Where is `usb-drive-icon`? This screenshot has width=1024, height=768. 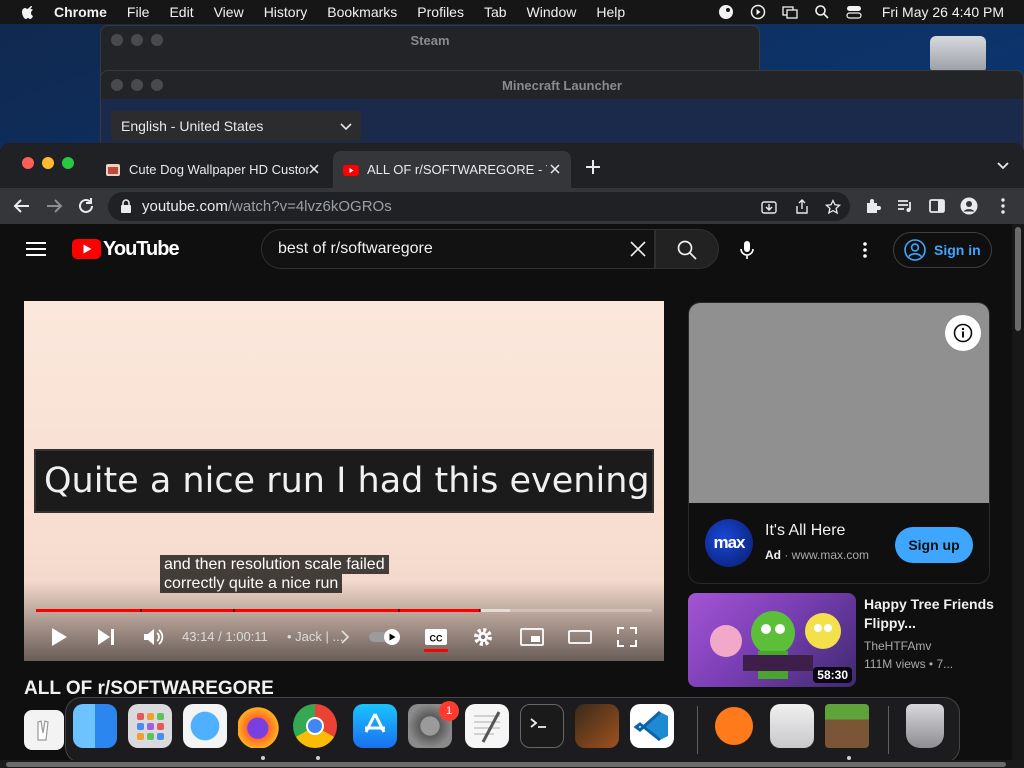
usb-drive-icon is located at coordinates (958, 53).